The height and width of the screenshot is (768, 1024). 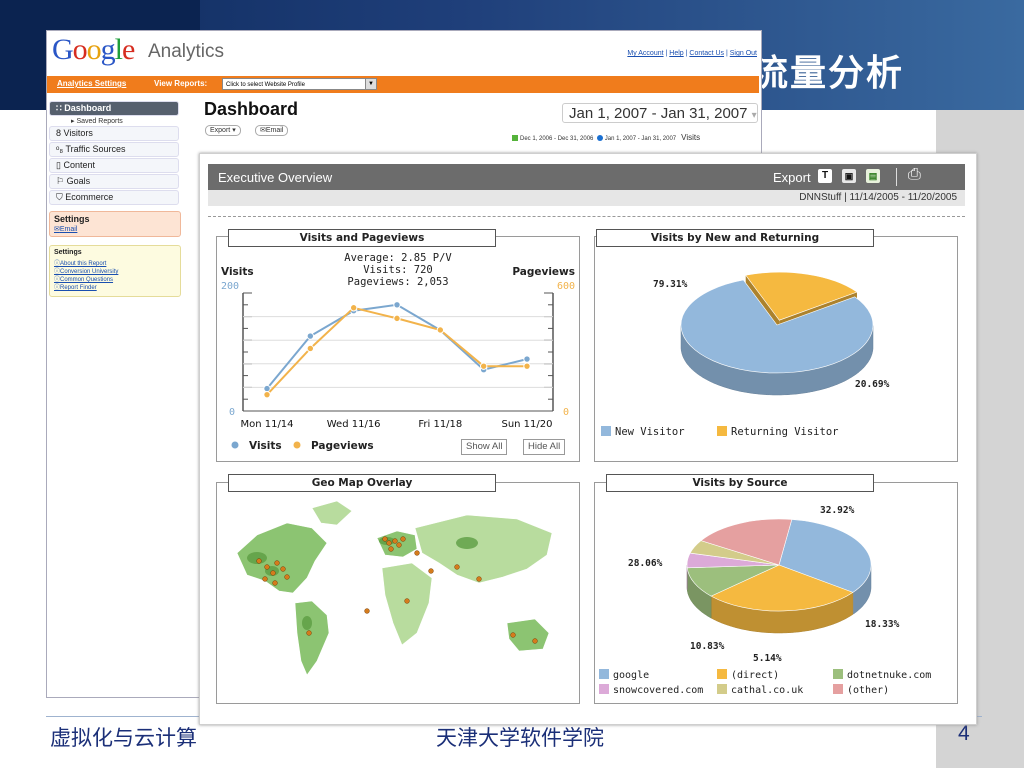 I want to click on my-account-link: My Account, so click(x=645, y=53).